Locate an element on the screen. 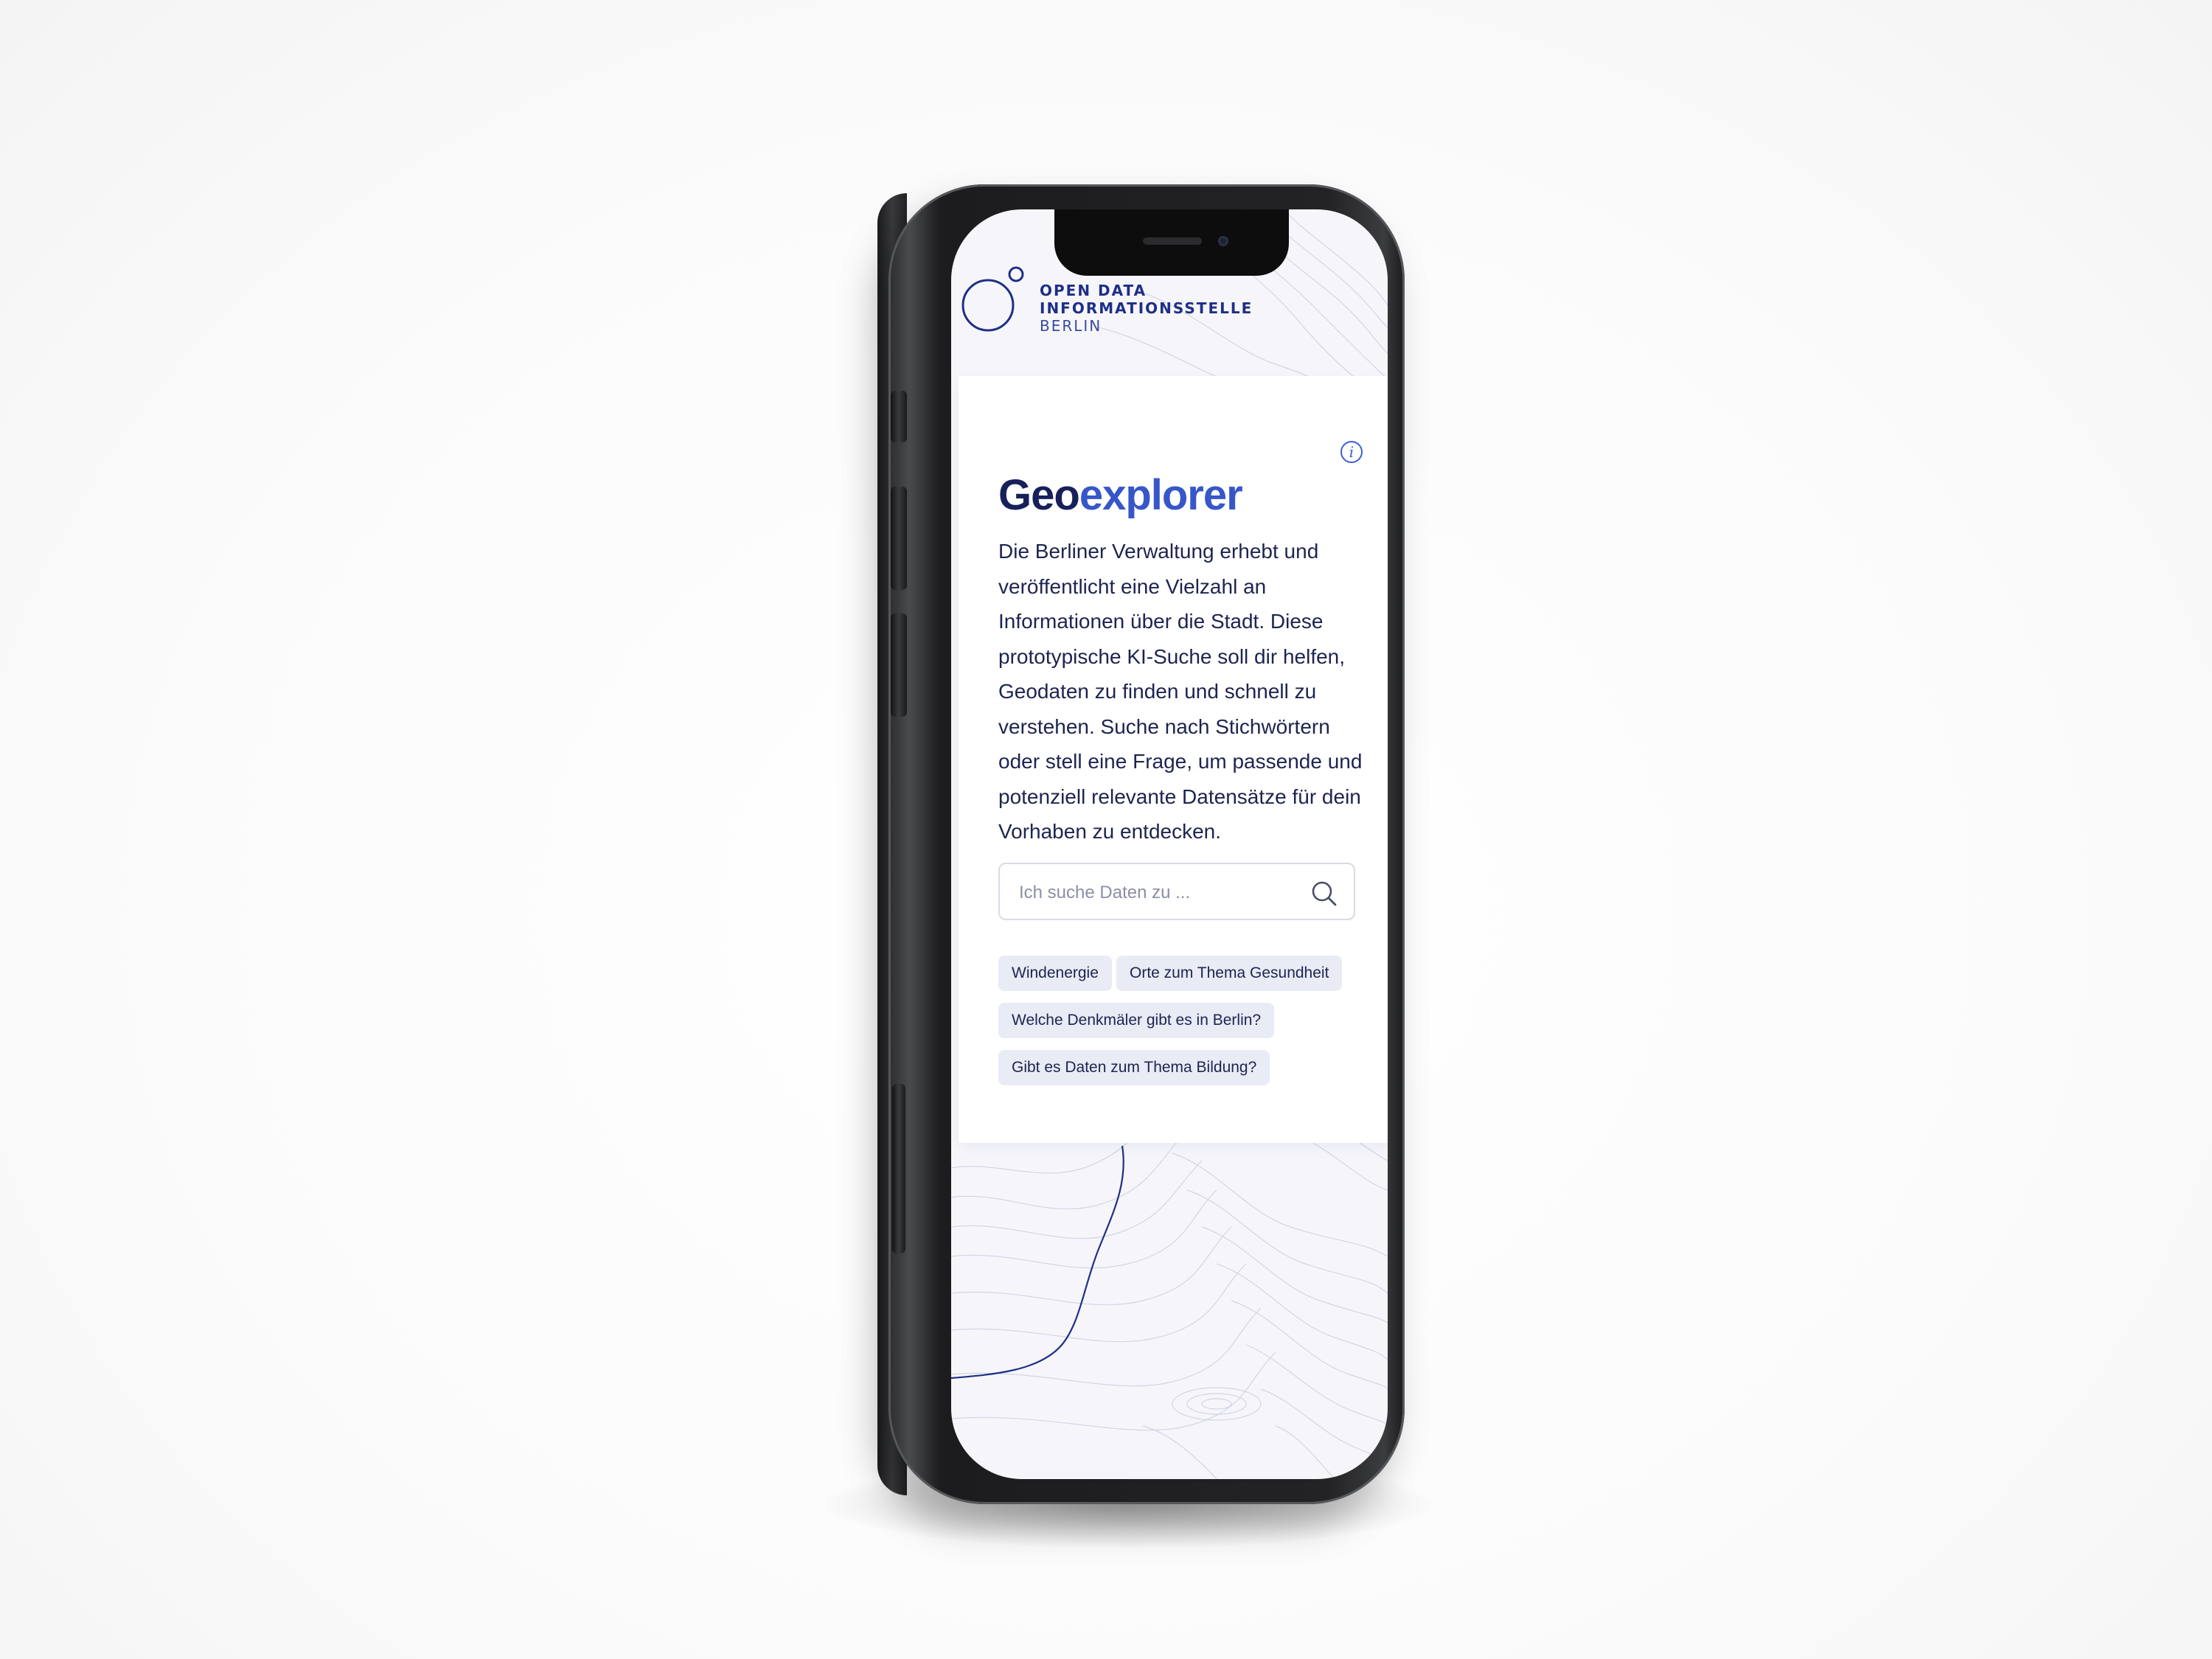 The height and width of the screenshot is (1659, 2212). odis-logo-icon is located at coordinates (992, 299).